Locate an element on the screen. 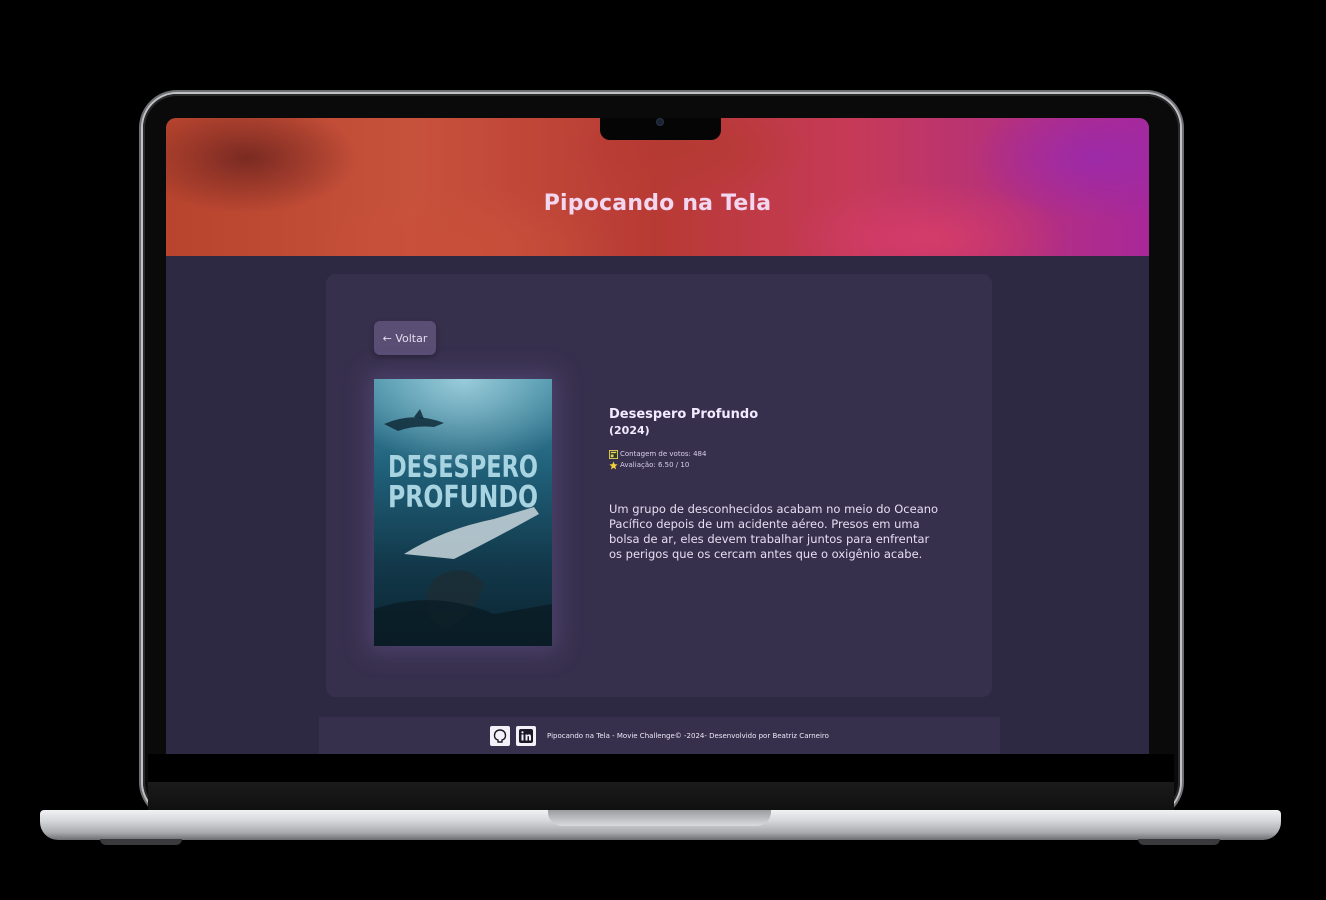 This screenshot has height=900, width=1326. movie-title: Desespero Profundo is located at coordinates (684, 414).